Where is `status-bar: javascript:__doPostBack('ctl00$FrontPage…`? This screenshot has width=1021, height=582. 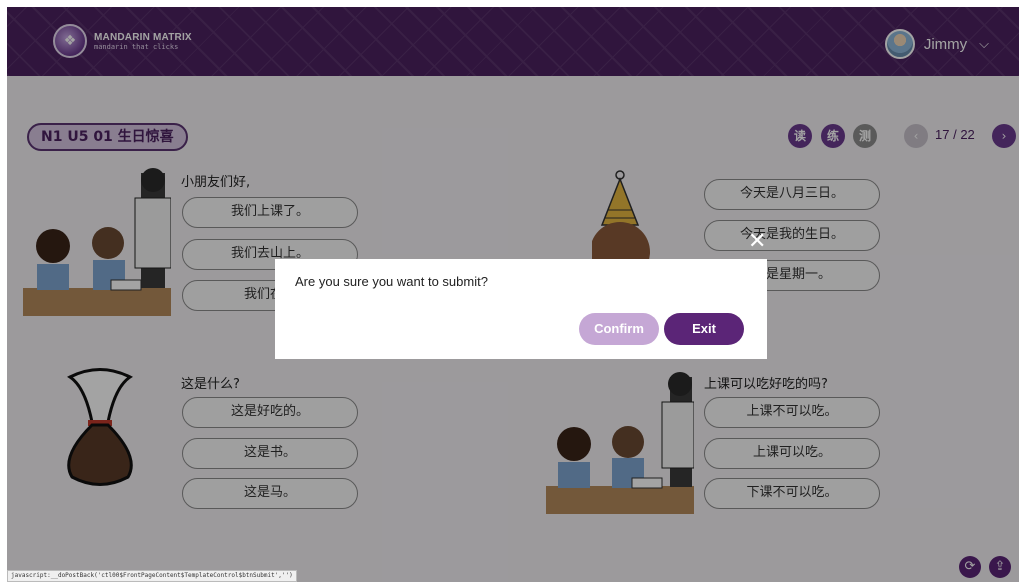
status-bar: javascript:__doPostBack('ctl00$FrontPage… is located at coordinates (152, 576).